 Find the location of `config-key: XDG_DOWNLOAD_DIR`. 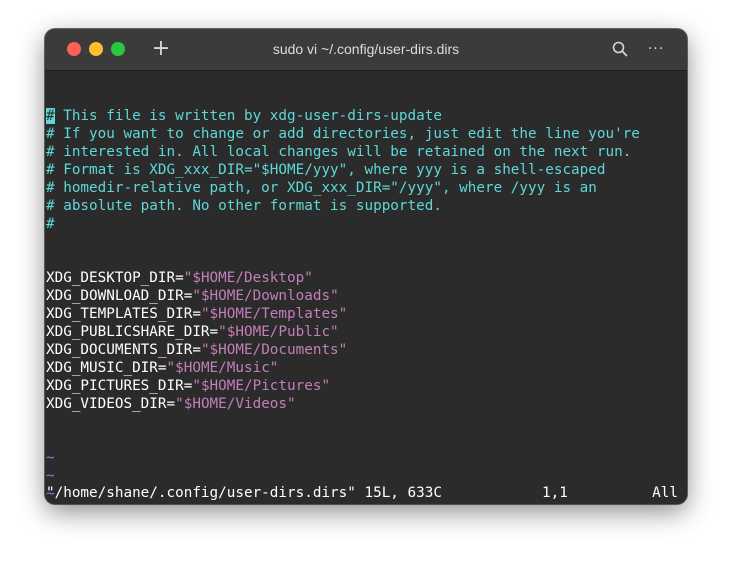

config-key: XDG_DOWNLOAD_DIR is located at coordinates (115, 296).